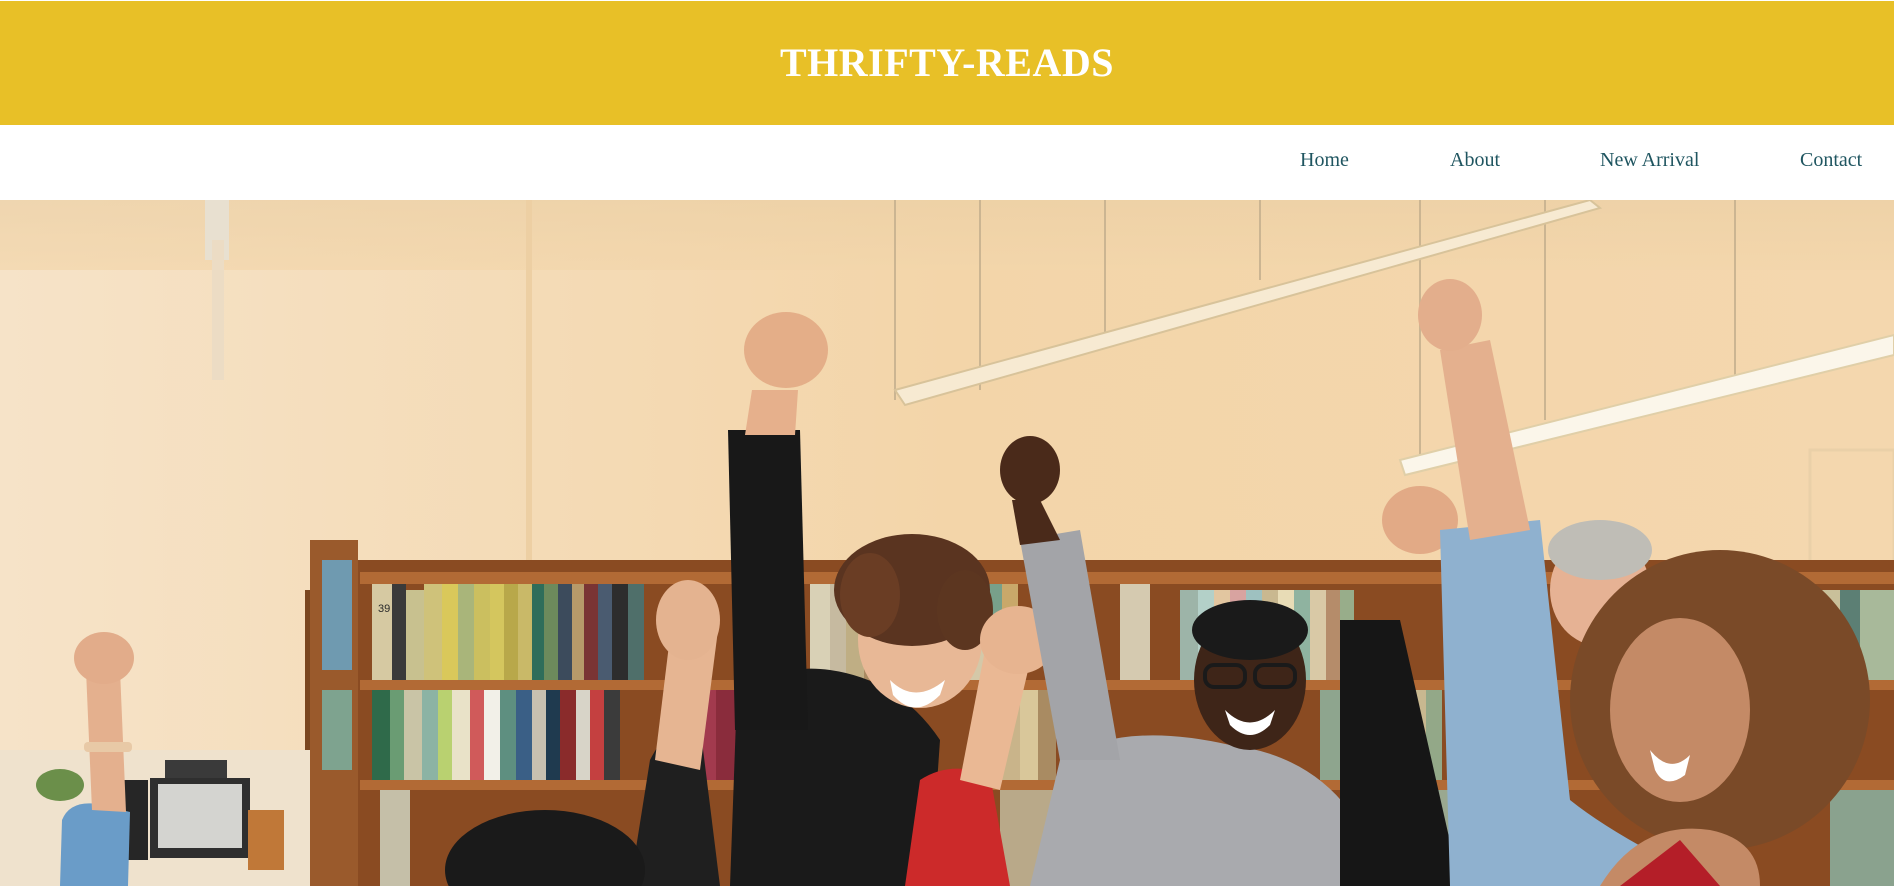 The image size is (1894, 886). Describe the element at coordinates (1475, 160) in the screenshot. I see `nav-link-about: About` at that location.